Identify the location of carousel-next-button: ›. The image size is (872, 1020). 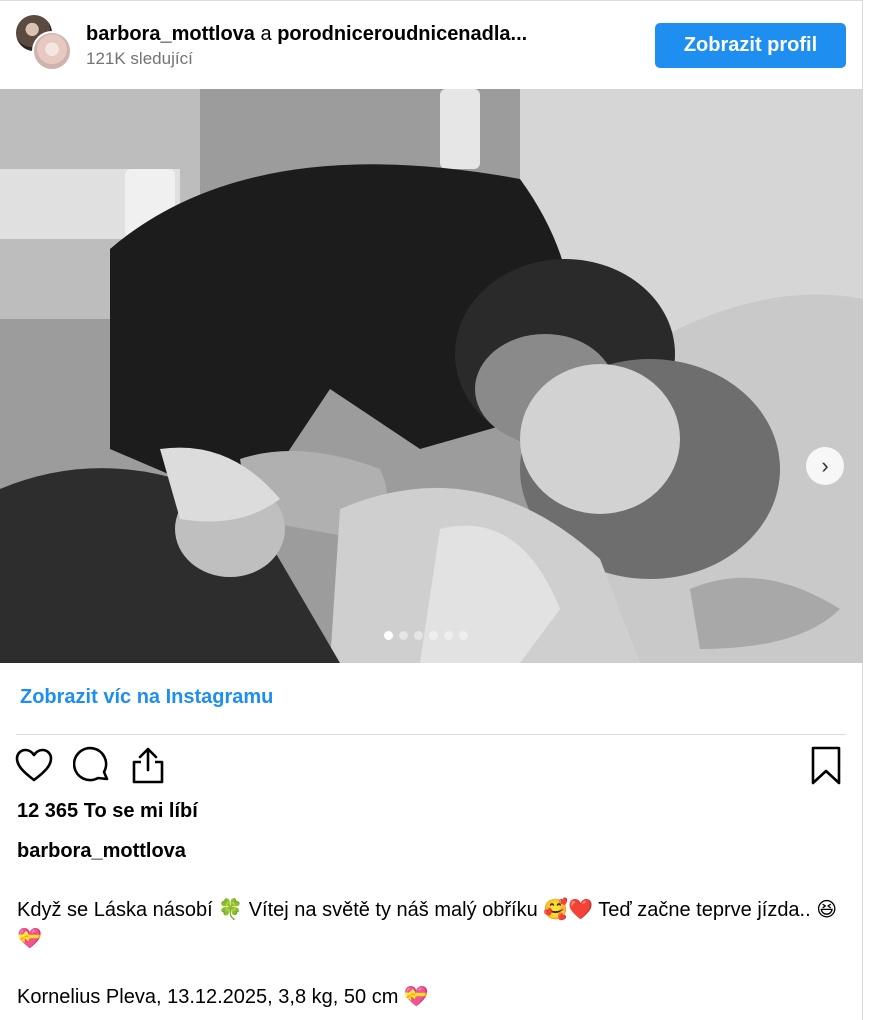
(825, 466).